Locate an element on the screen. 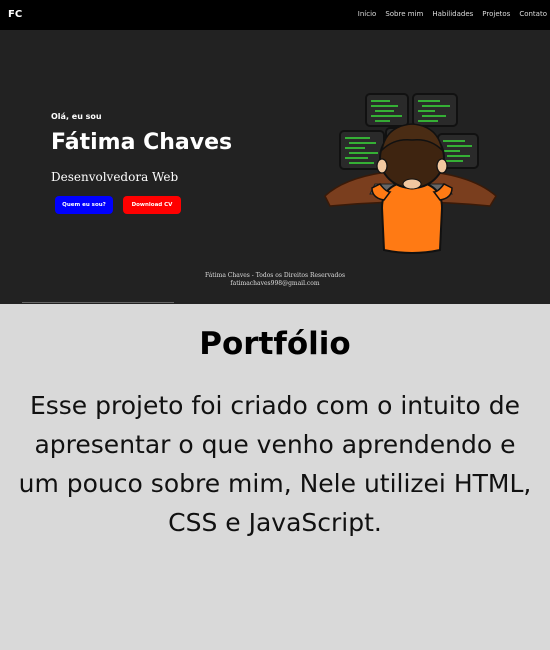 The image size is (550, 650). nav-link-sobre-mim: Sobre mim is located at coordinates (404, 14).